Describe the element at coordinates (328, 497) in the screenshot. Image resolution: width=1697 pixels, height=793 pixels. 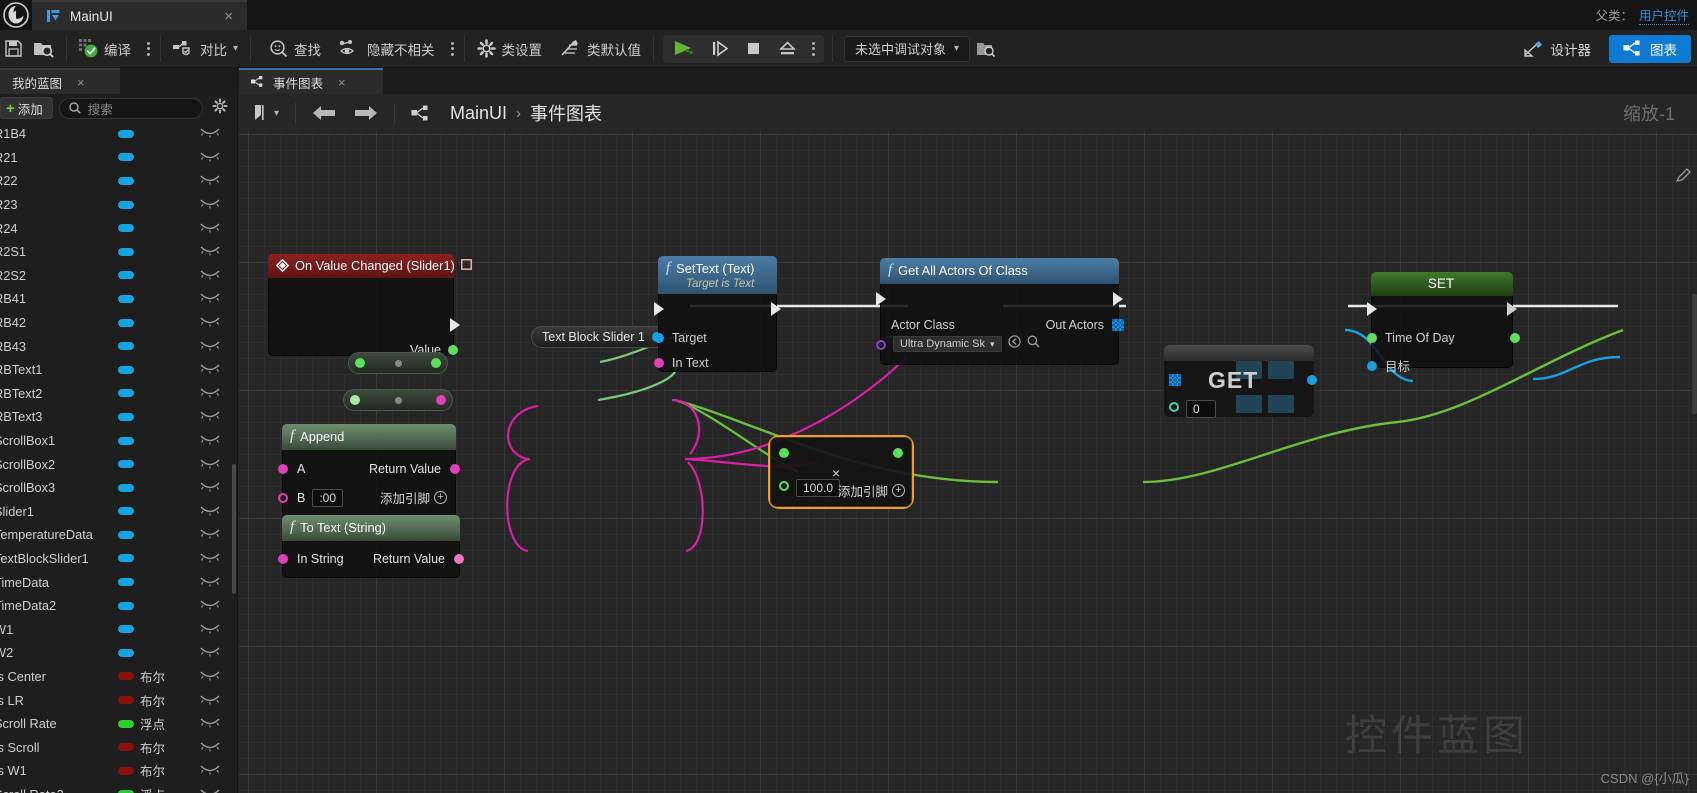
I see `pin-b-value-input: :00` at that location.